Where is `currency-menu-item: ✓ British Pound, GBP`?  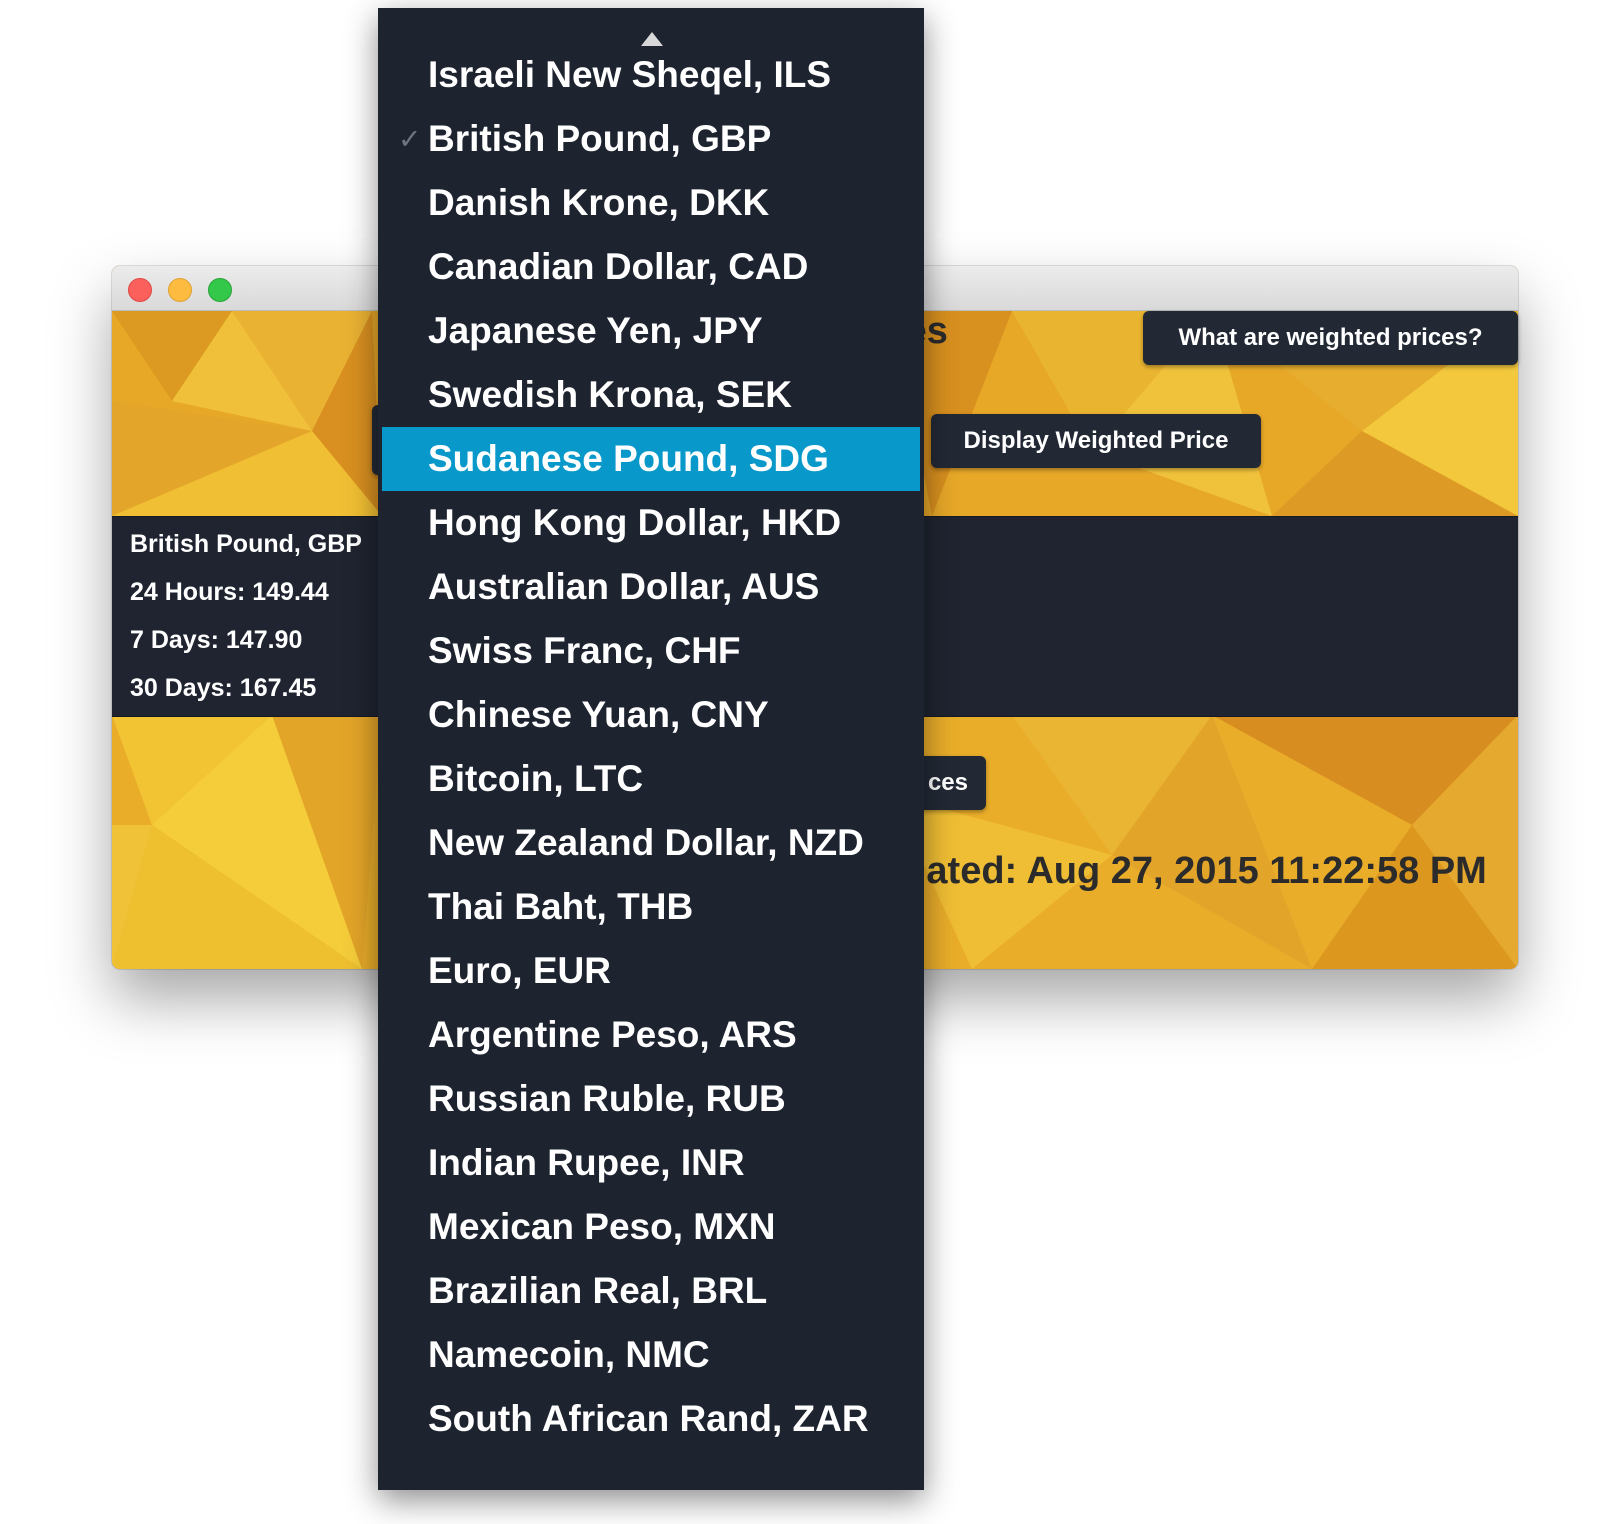
currency-menu-item: ✓ British Pound, GBP is located at coordinates (651, 139).